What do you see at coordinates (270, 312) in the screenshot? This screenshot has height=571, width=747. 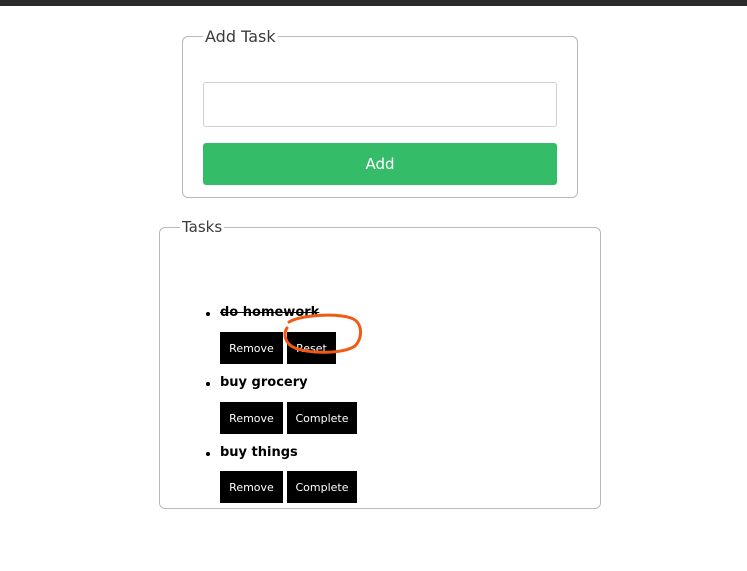 I see `task-text: do homework` at bounding box center [270, 312].